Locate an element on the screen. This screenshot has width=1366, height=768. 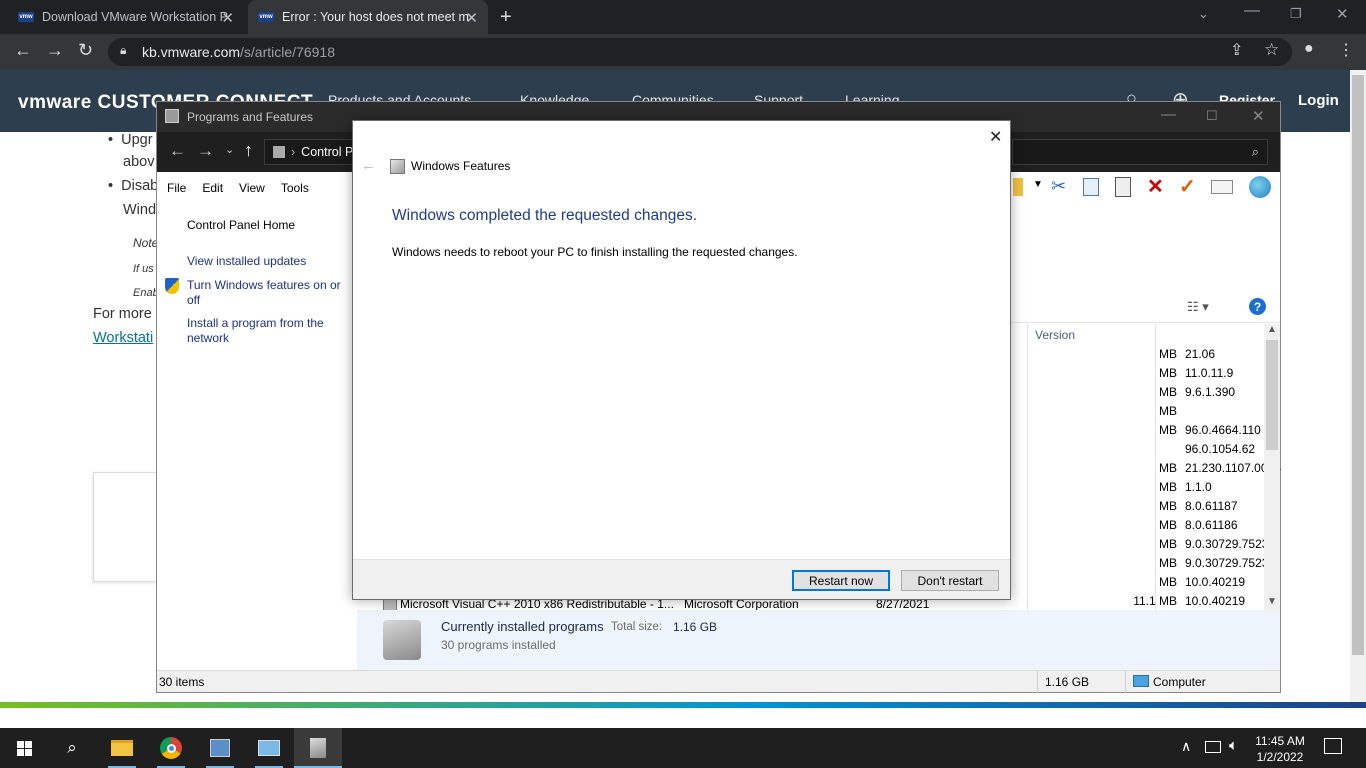
table-row: MB 8.0.61187 is located at coordinates (1137, 507).